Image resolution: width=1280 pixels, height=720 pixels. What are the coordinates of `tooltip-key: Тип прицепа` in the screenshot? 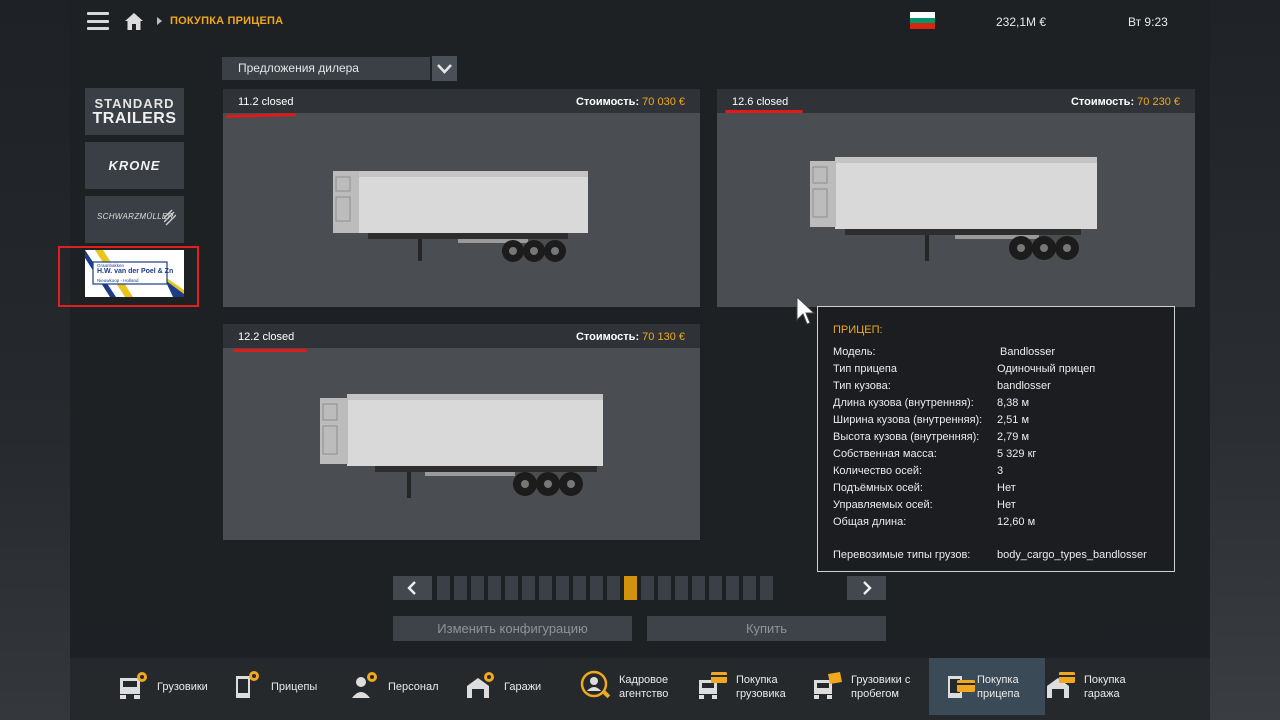 It's located at (865, 369).